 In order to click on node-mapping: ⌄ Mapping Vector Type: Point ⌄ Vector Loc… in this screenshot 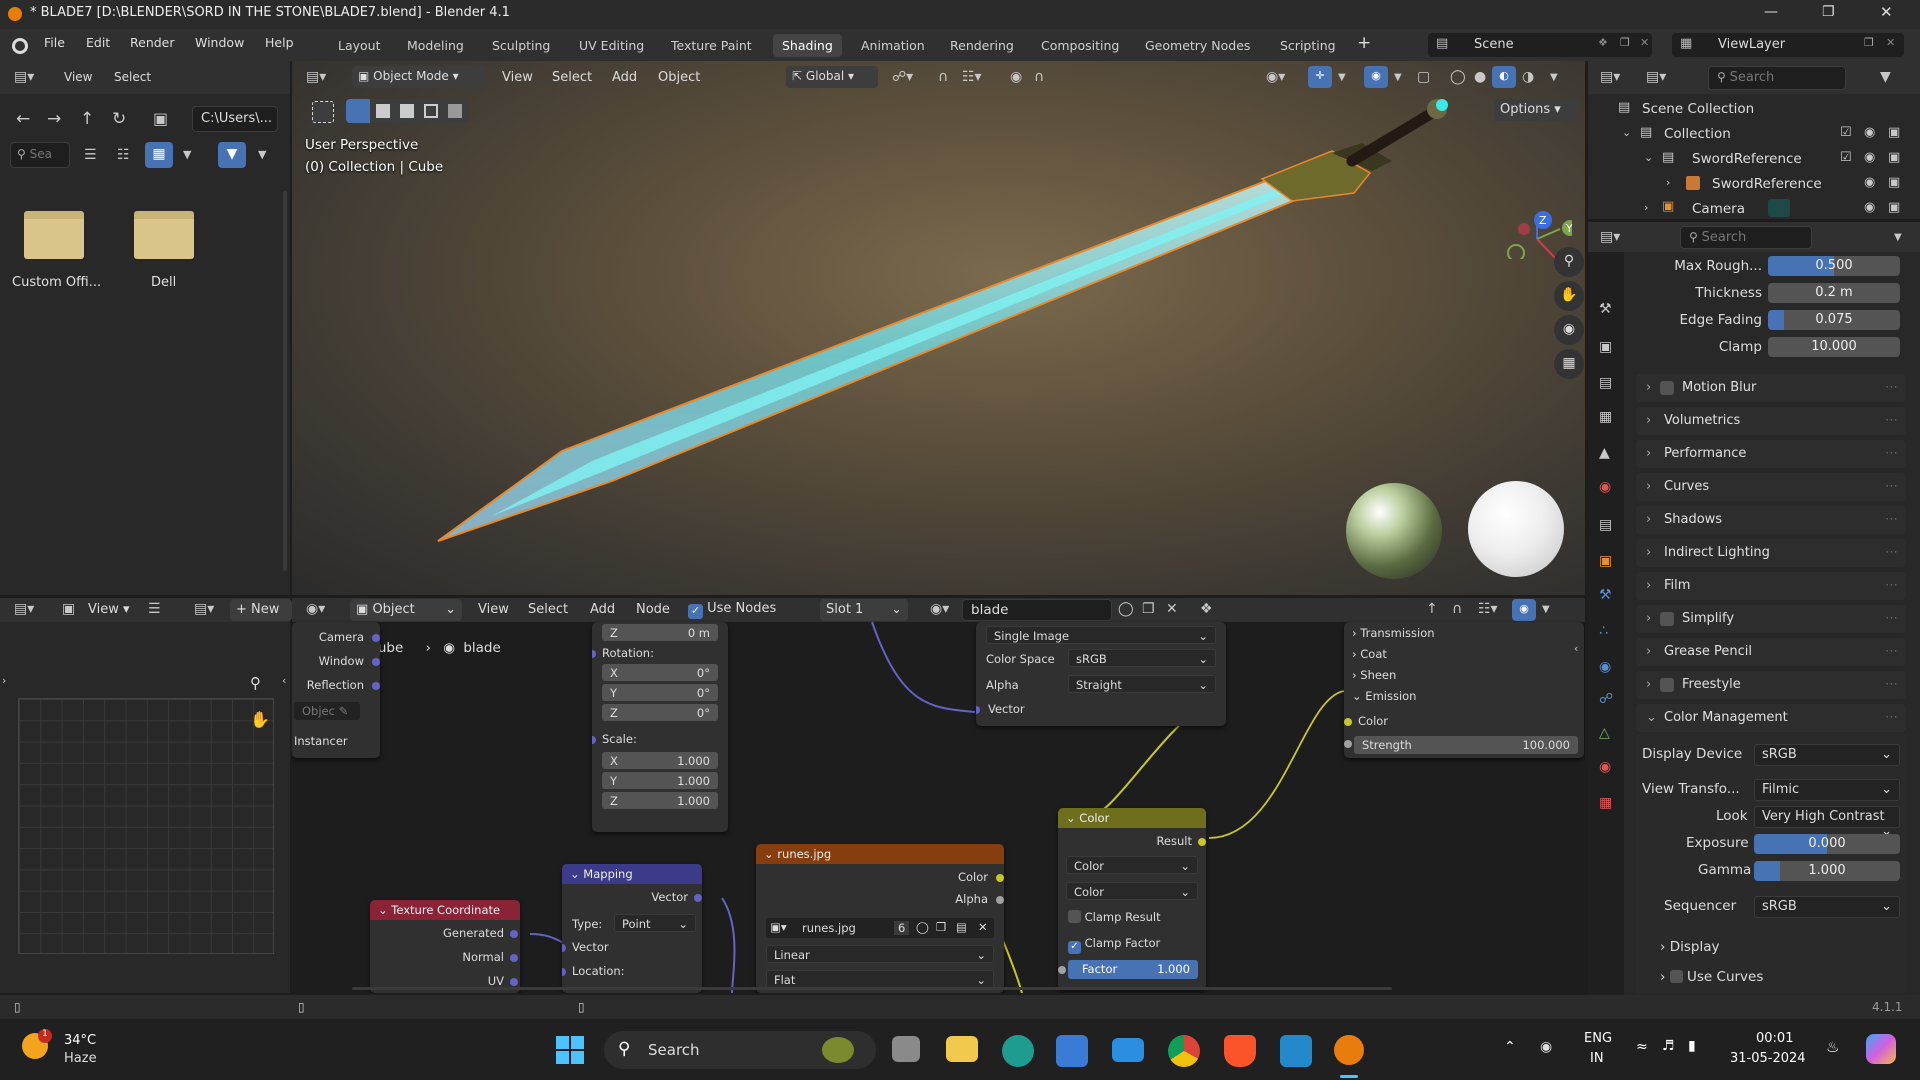, I will do `click(632, 928)`.